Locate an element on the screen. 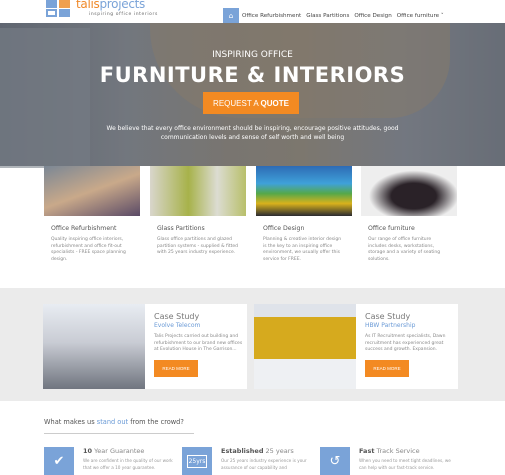  cta-light: REQUEST A is located at coordinates (237, 103).